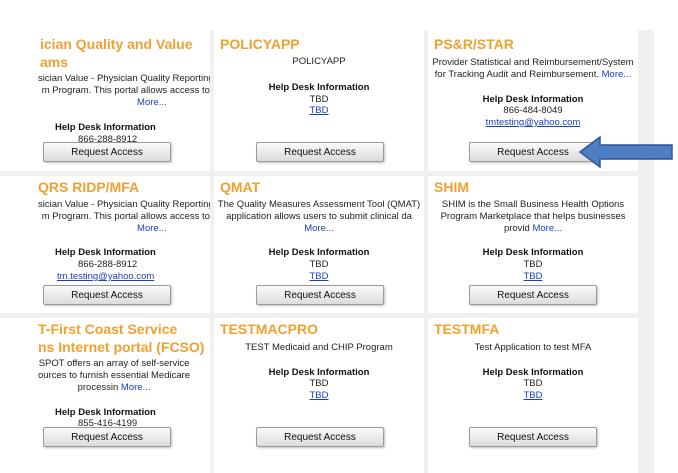 This screenshot has width=678, height=473. What do you see at coordinates (116, 53) in the screenshot?
I see `card-title: ician Quality and Value ams` at bounding box center [116, 53].